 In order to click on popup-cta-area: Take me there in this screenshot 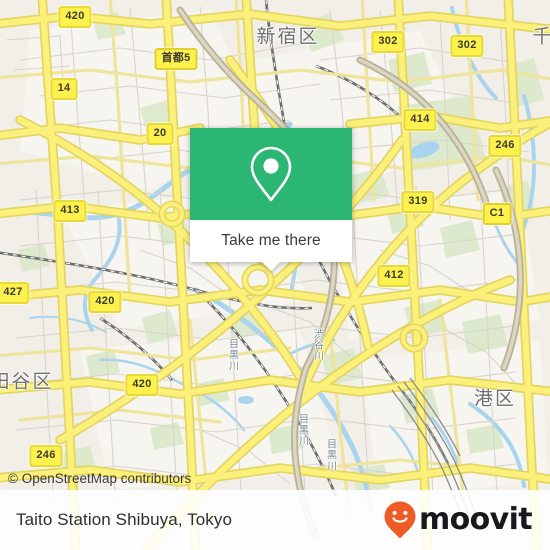, I will do `click(271, 245)`.